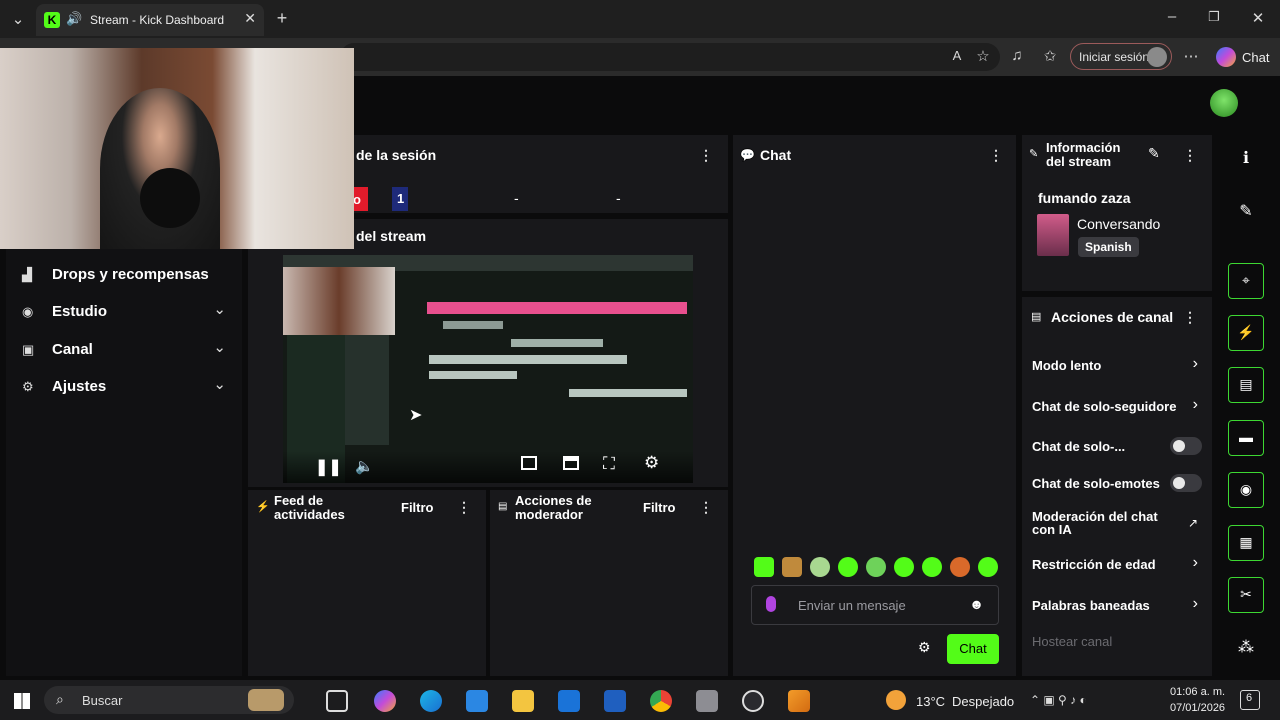 Image resolution: width=1280 pixels, height=720 pixels. I want to click on tab-title: Stream - Kick Dashboard, so click(157, 20).